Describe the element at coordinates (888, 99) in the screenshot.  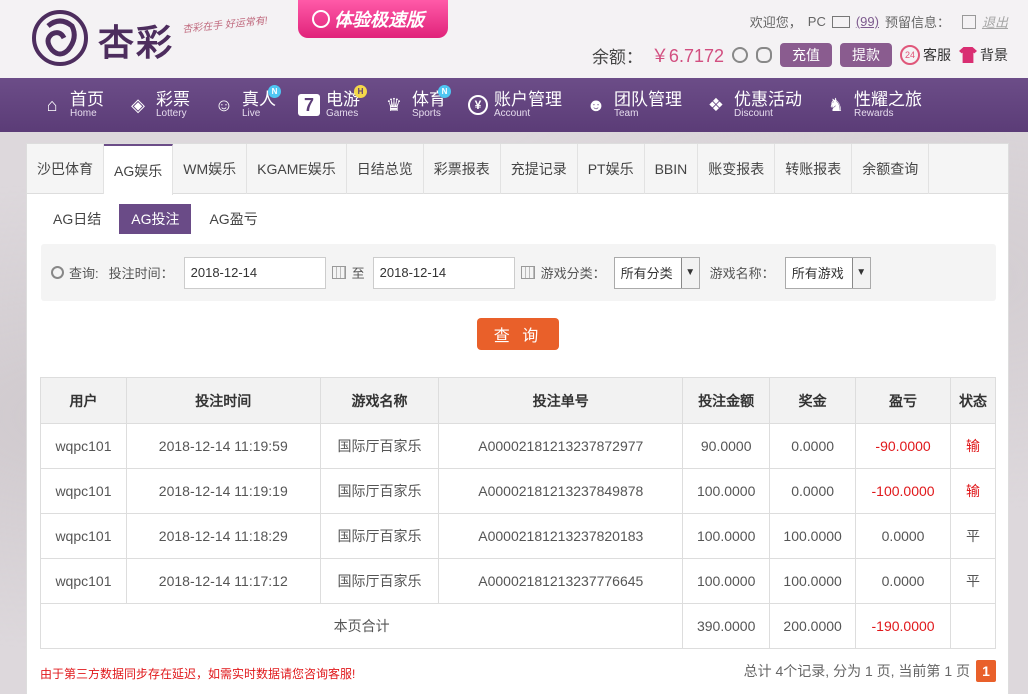
I see `nav-label: 性耀之旅` at that location.